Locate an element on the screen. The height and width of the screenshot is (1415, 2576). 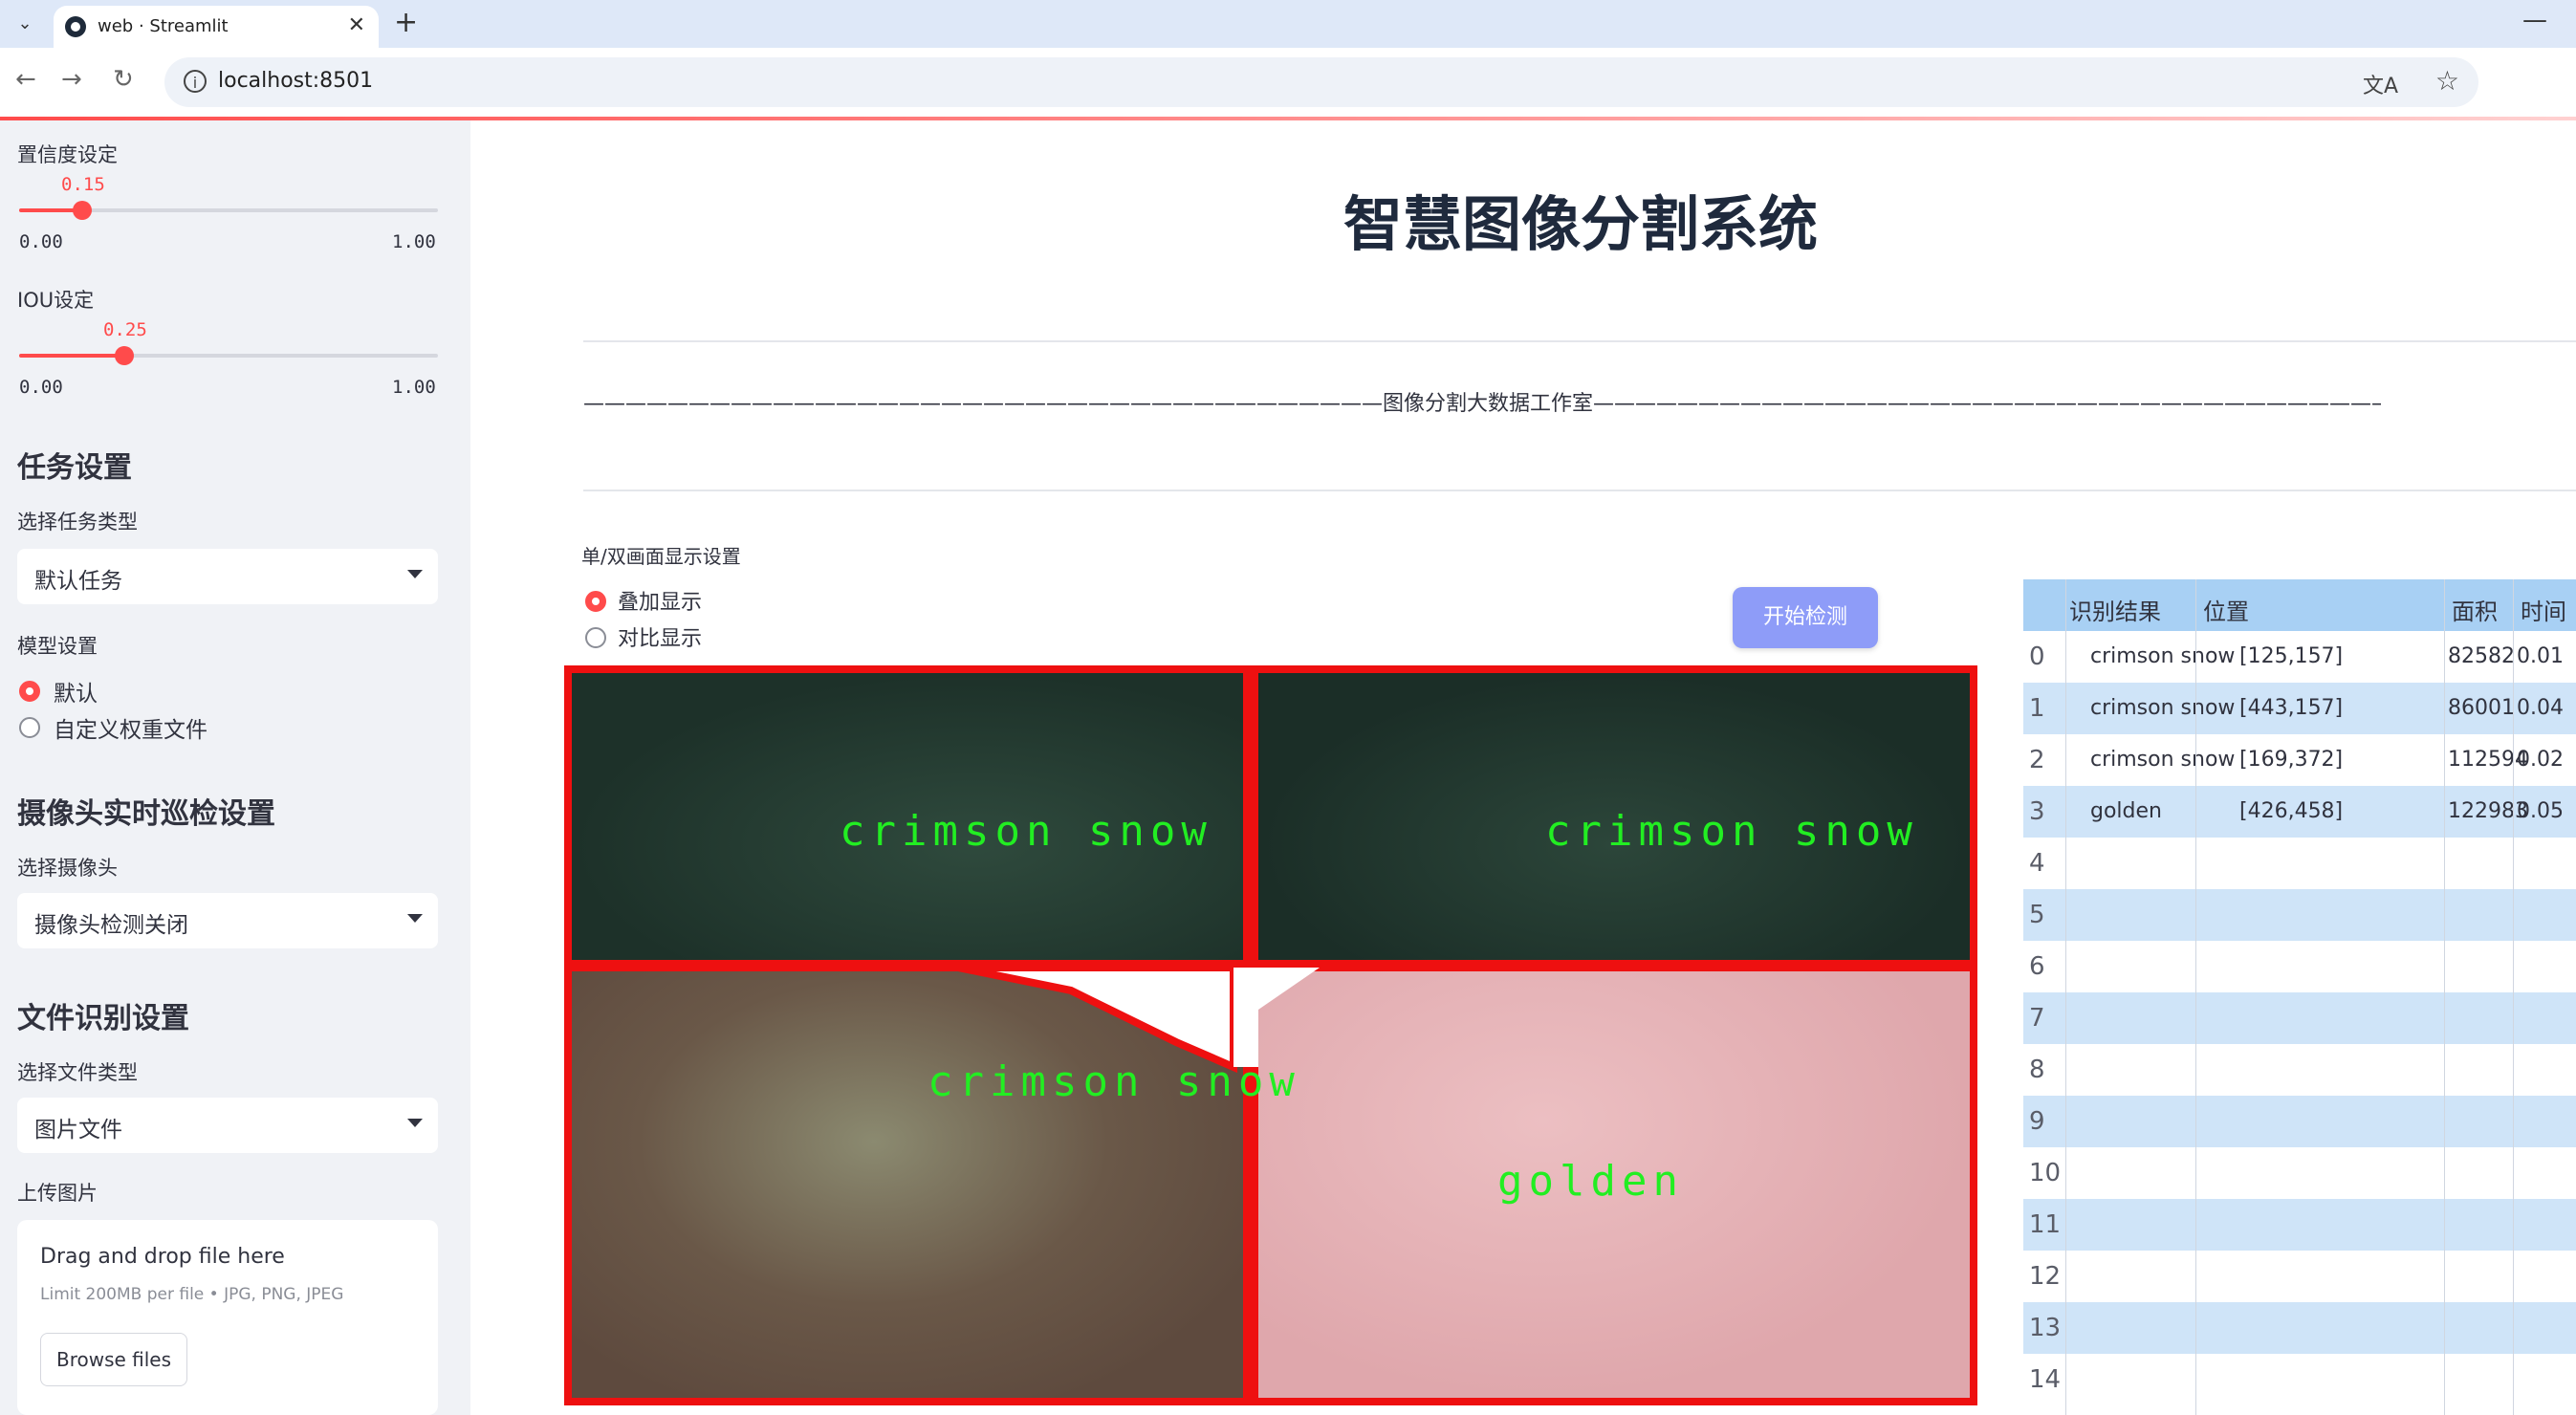
new-tab-icon: + is located at coordinates (406, 23).